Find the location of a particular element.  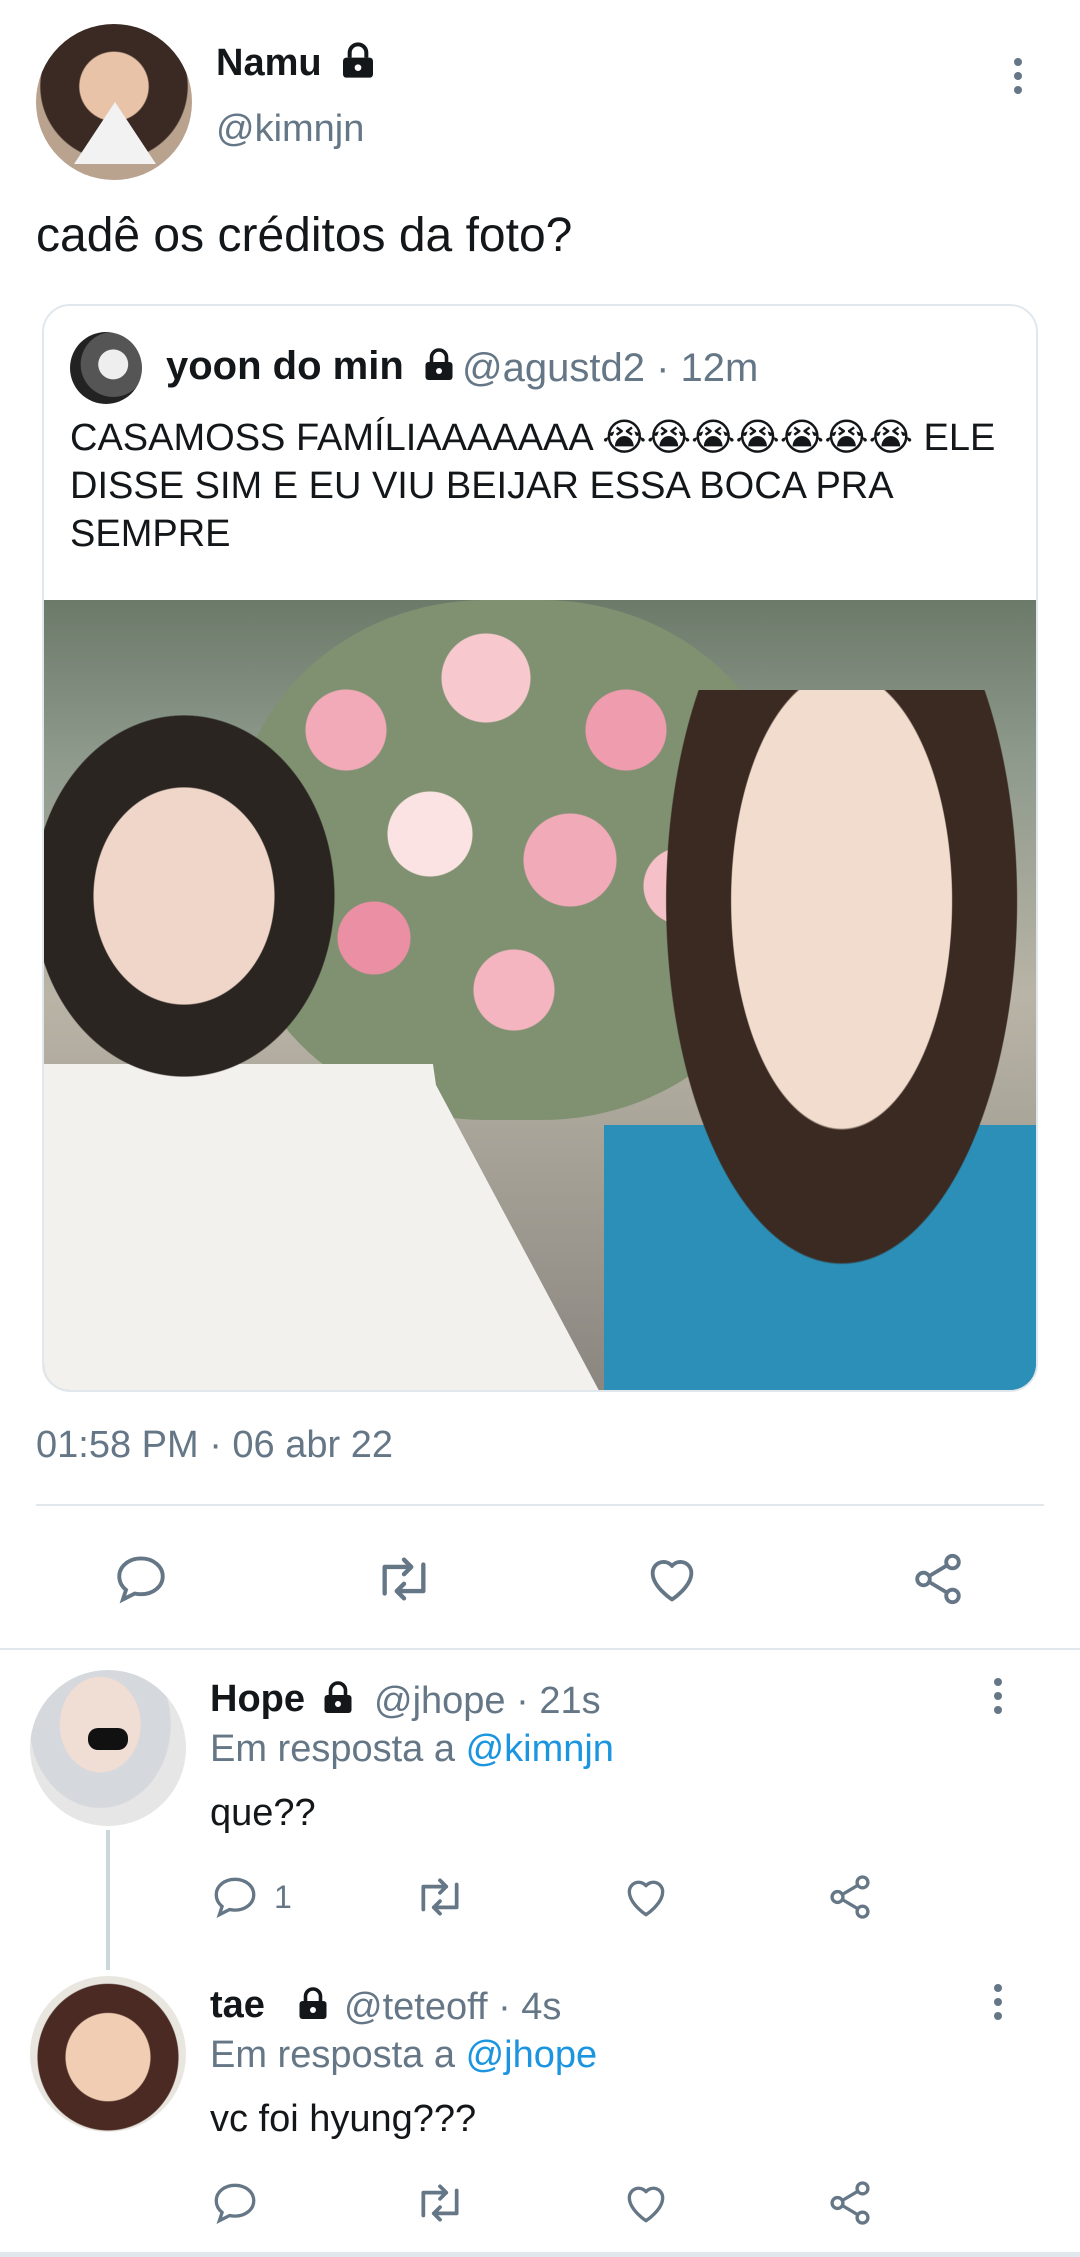

reply-author-name: Hope is located at coordinates (257, 1699).